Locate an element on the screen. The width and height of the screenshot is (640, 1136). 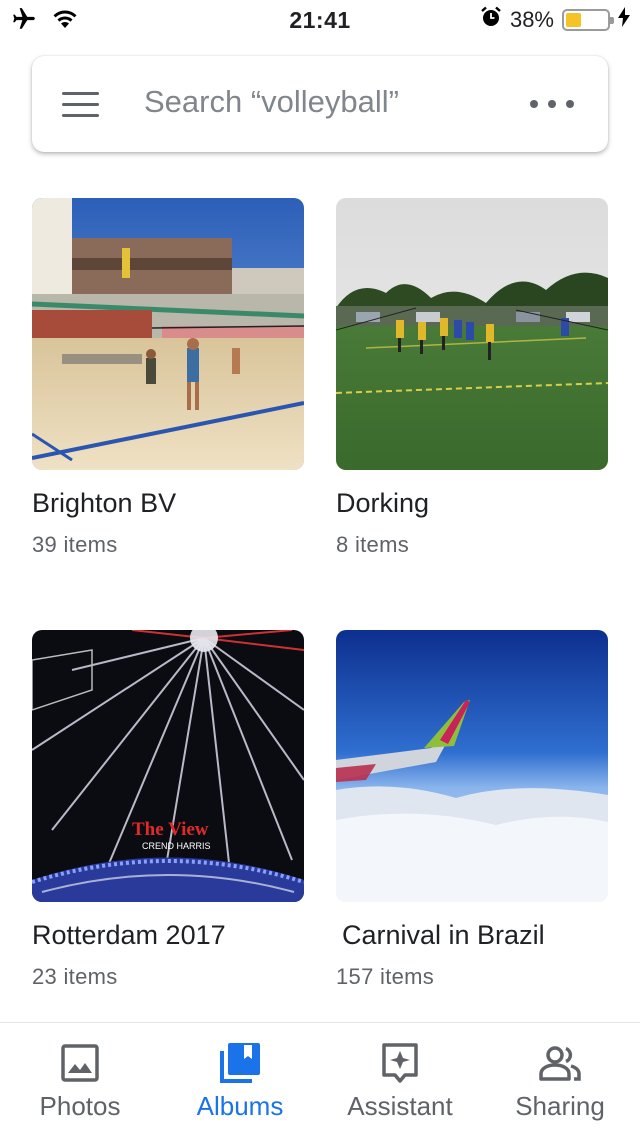
album-thumbnail-carnival is located at coordinates (472, 766).